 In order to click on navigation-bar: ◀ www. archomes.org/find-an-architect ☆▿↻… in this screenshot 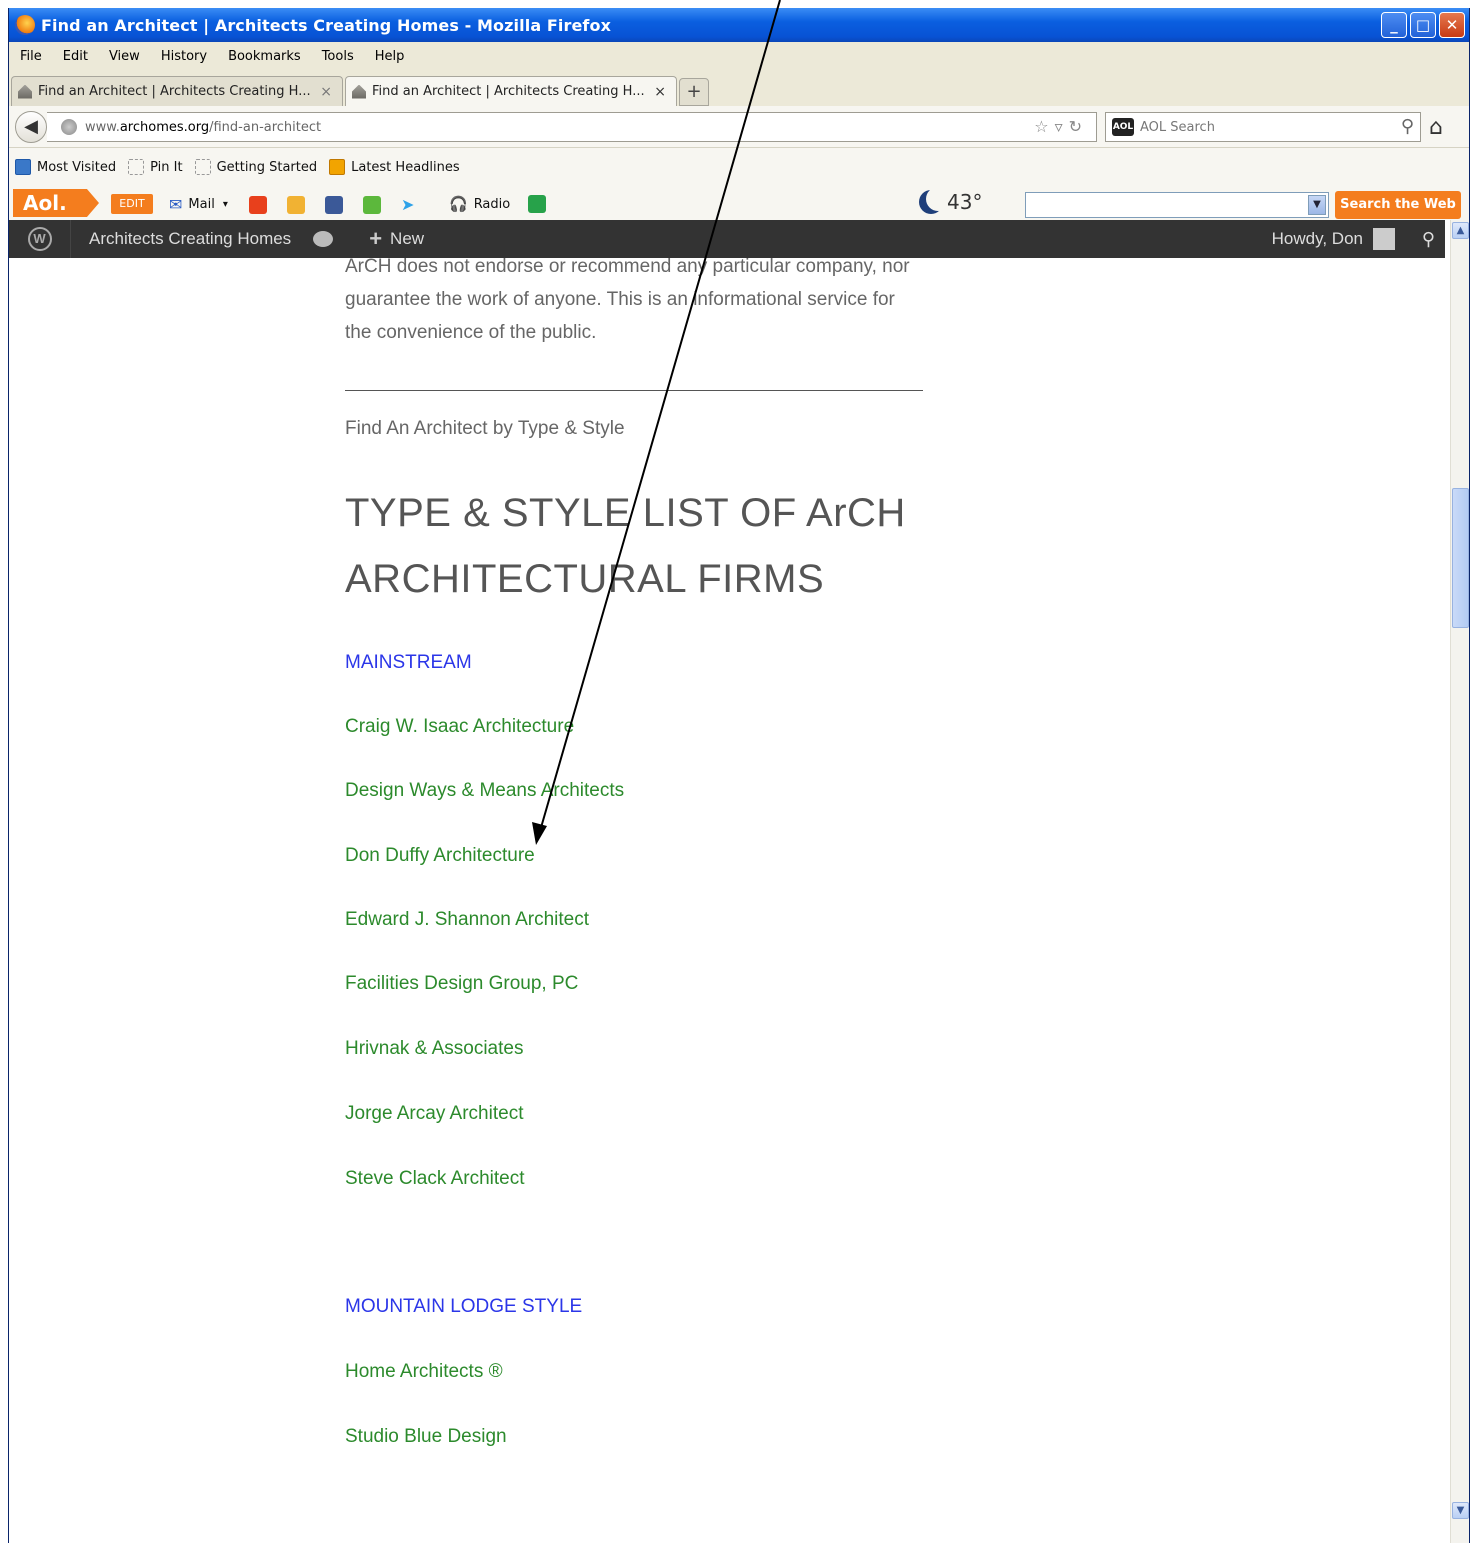, I will do `click(739, 127)`.